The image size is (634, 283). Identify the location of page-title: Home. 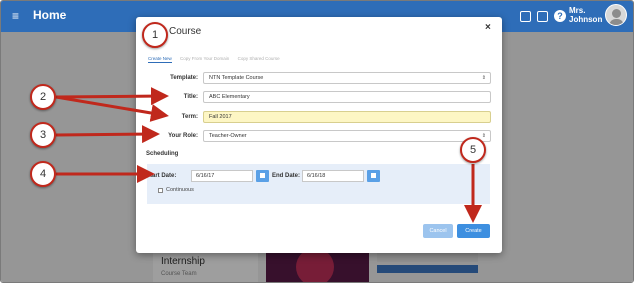
(50, 15).